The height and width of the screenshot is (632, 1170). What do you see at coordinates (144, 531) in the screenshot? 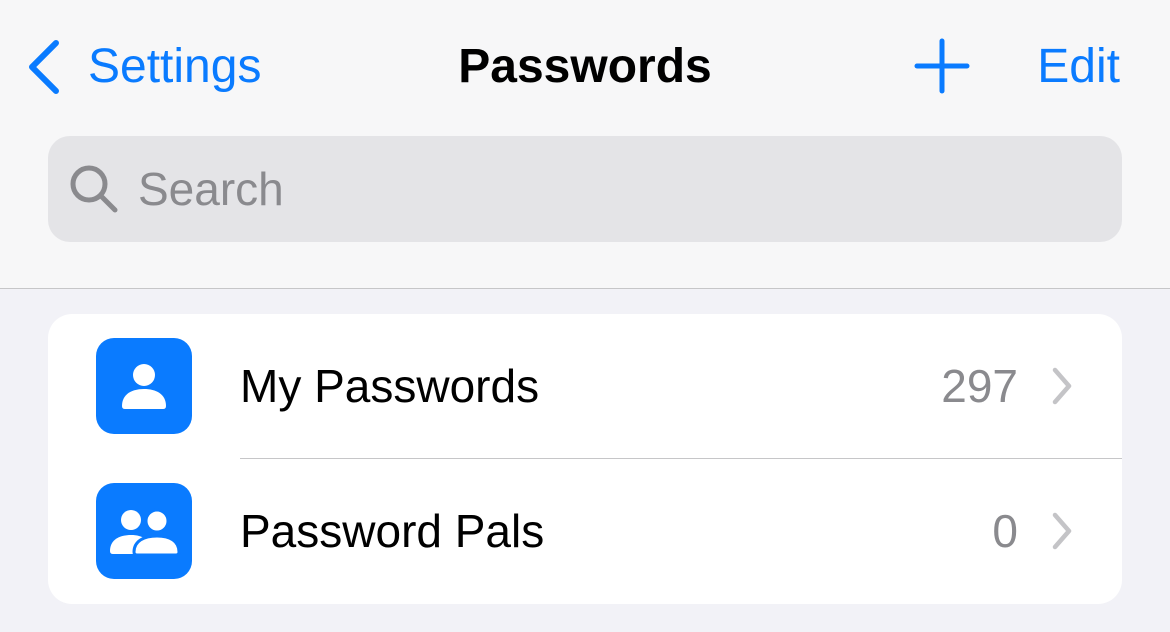
I see `two-people-icon` at bounding box center [144, 531].